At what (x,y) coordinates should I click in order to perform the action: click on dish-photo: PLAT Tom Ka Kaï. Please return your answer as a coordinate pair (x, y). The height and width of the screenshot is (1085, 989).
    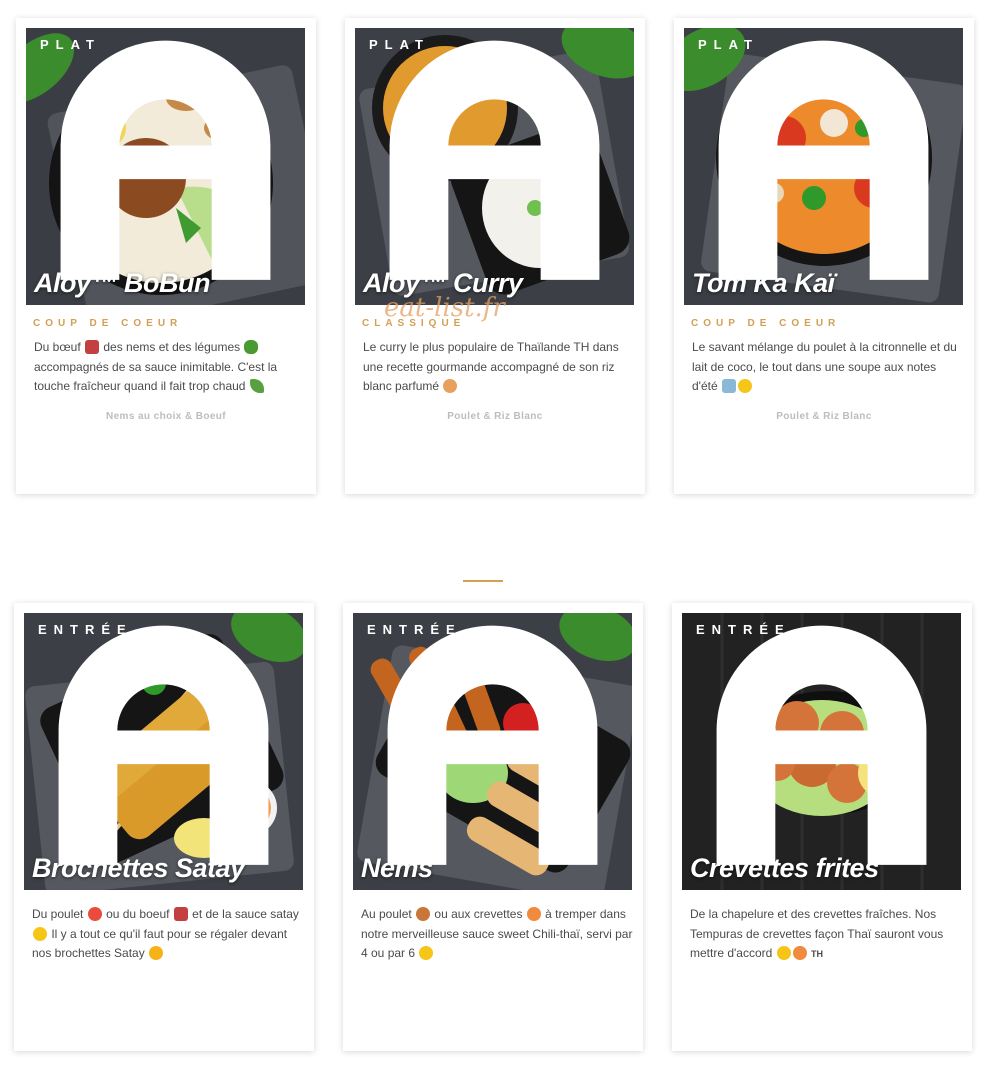
    Looking at the image, I should click on (823, 166).